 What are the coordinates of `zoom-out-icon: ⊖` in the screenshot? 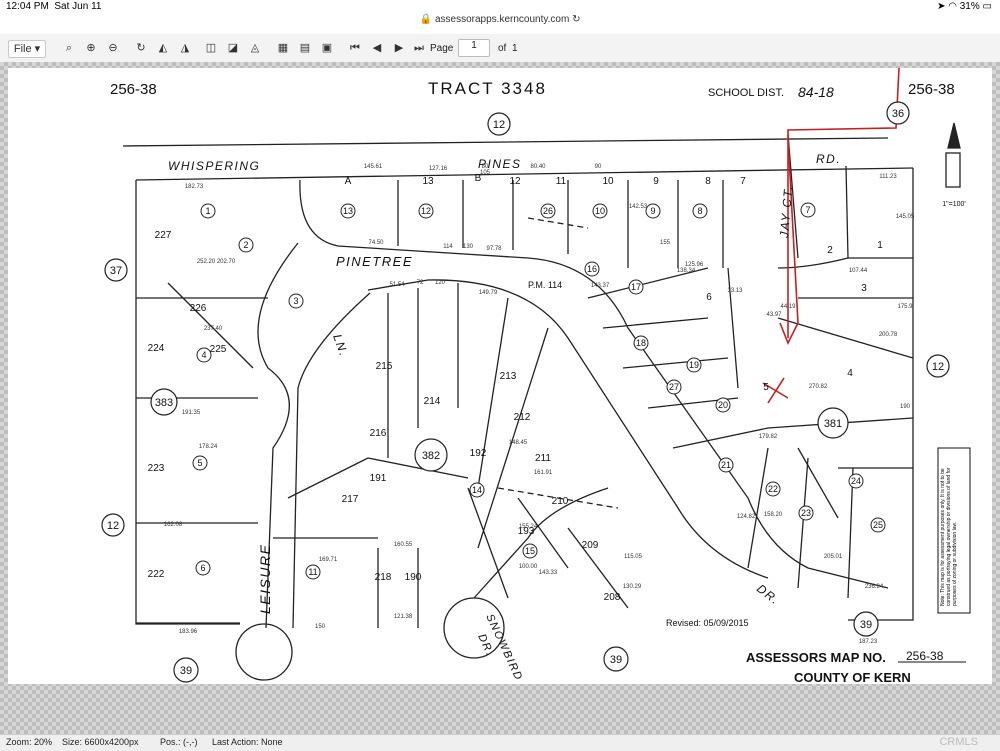 It's located at (113, 48).